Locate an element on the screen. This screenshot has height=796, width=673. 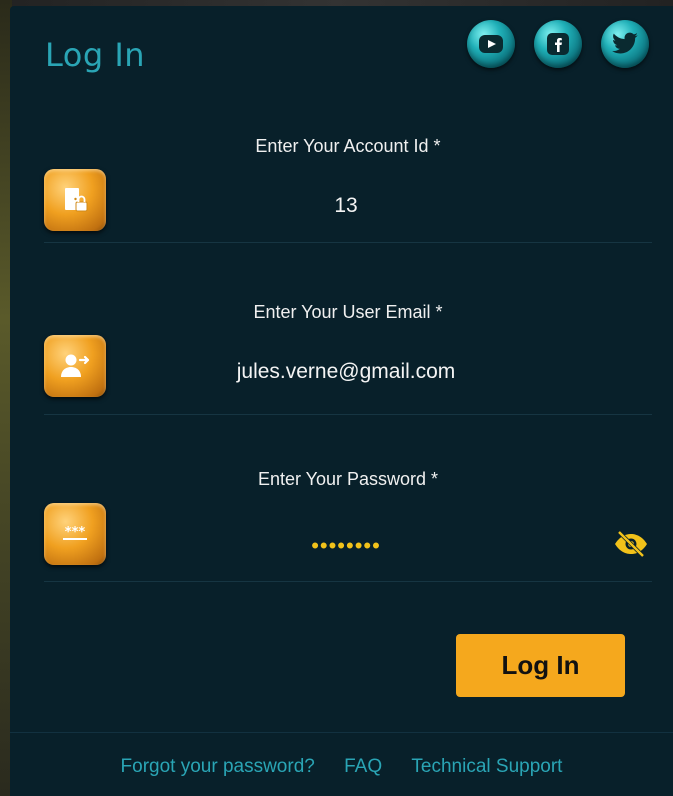
account-id-field-group: Enter Your Account Id * is located at coordinates (348, 196).